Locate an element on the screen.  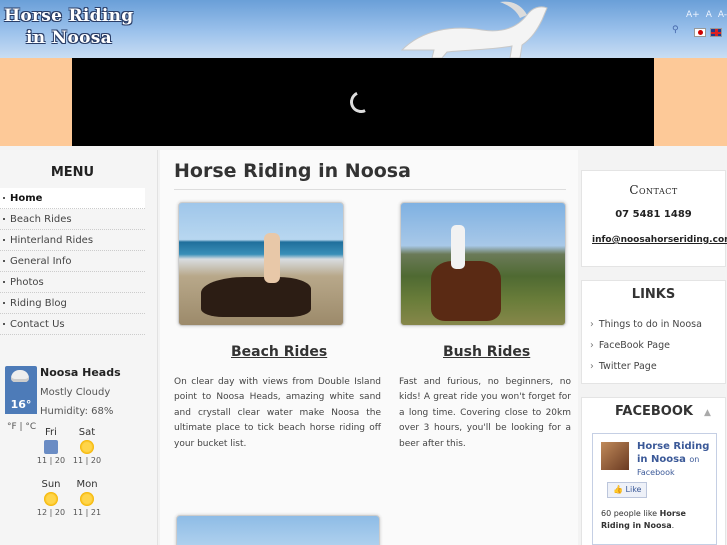
link-facebook-page: FaceBook Page is located at coordinates (646, 349).